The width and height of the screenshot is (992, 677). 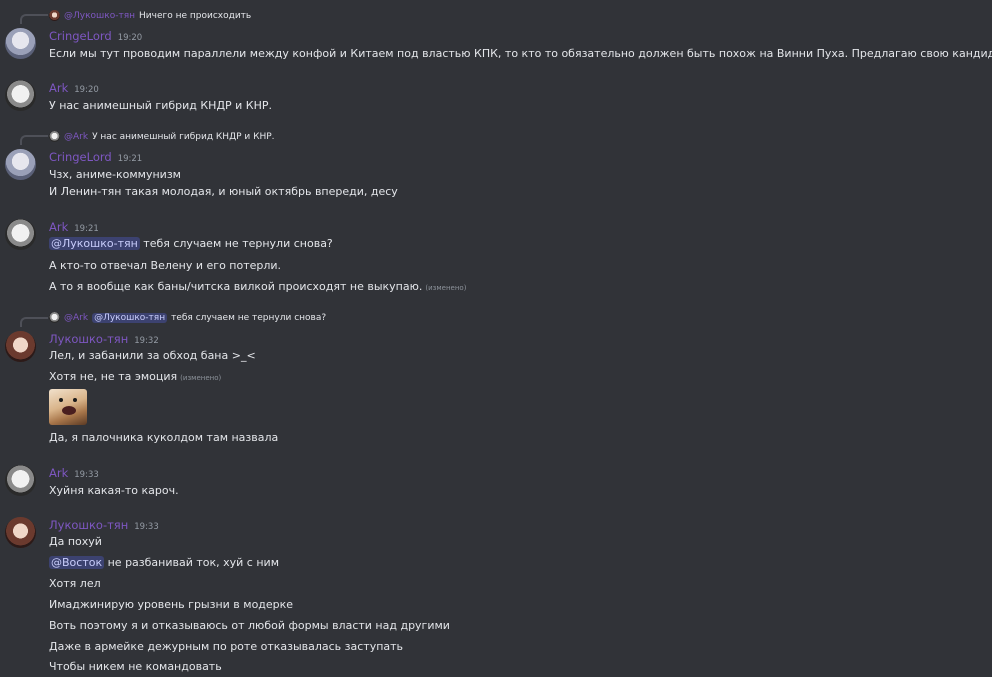 What do you see at coordinates (75, 583) in the screenshot?
I see `message-text: Хотя лел` at bounding box center [75, 583].